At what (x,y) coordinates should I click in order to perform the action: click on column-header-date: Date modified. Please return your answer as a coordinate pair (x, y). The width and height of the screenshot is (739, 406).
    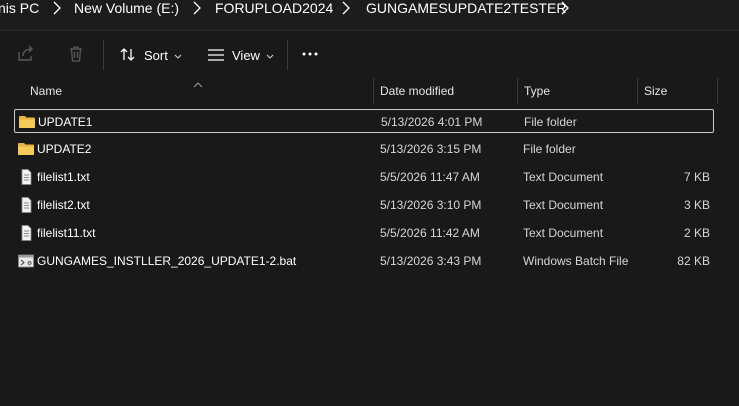
    Looking at the image, I should click on (417, 91).